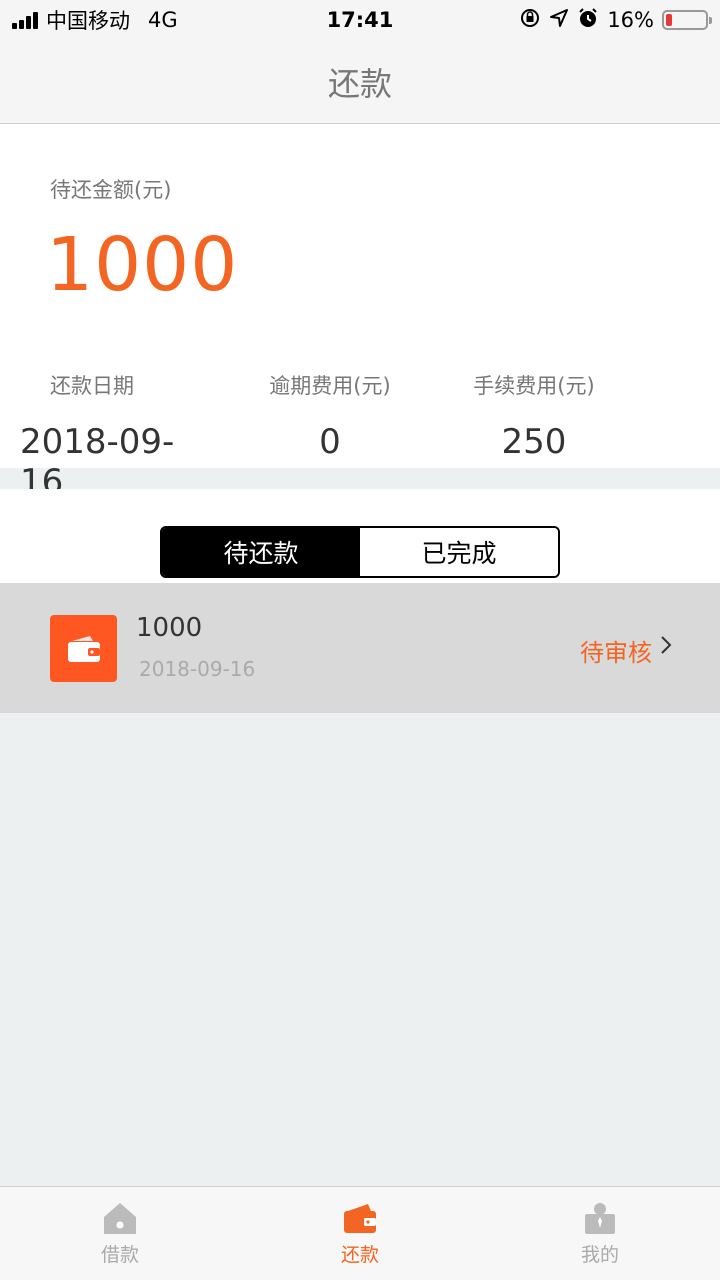 The image size is (720, 1280). I want to click on bottom-tab-bar: 借款 还款 我的, so click(360, 1233).